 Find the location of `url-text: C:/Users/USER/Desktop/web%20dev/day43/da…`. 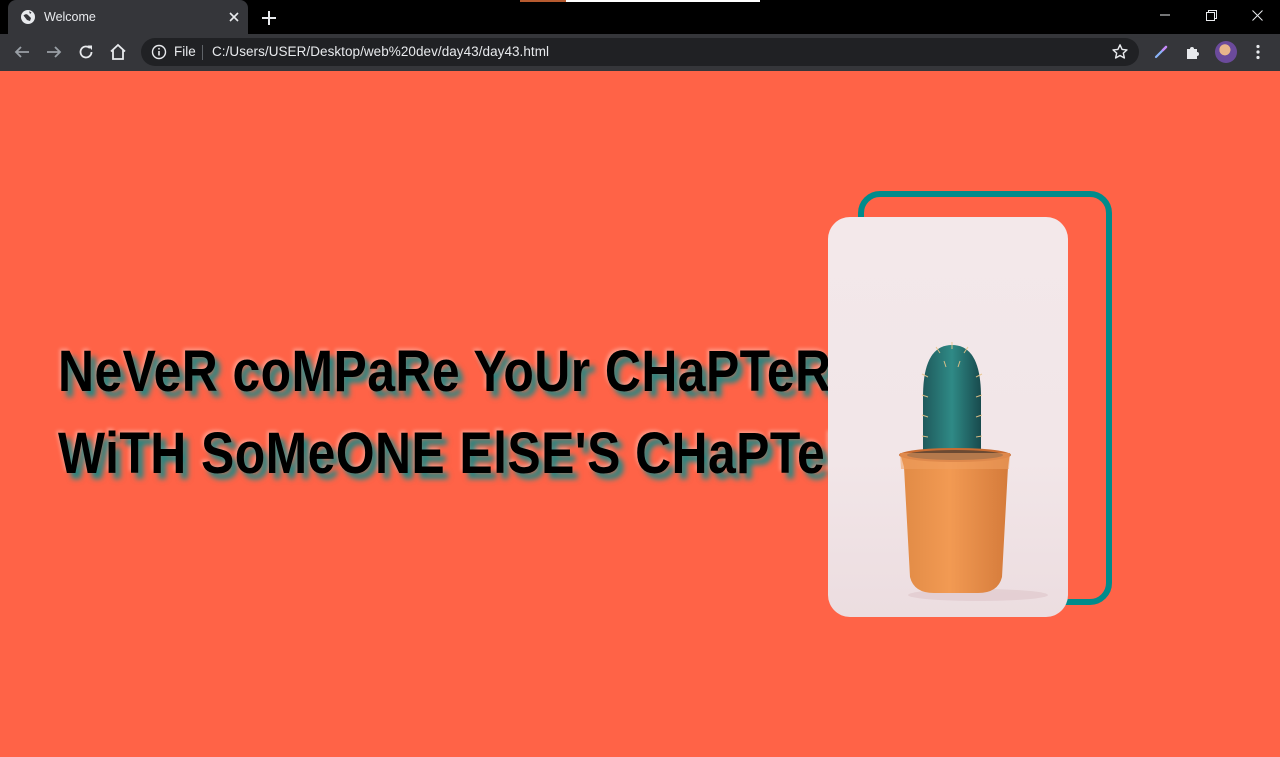

url-text: C:/Users/USER/Desktop/web%20dev/day43/da… is located at coordinates (380, 51).